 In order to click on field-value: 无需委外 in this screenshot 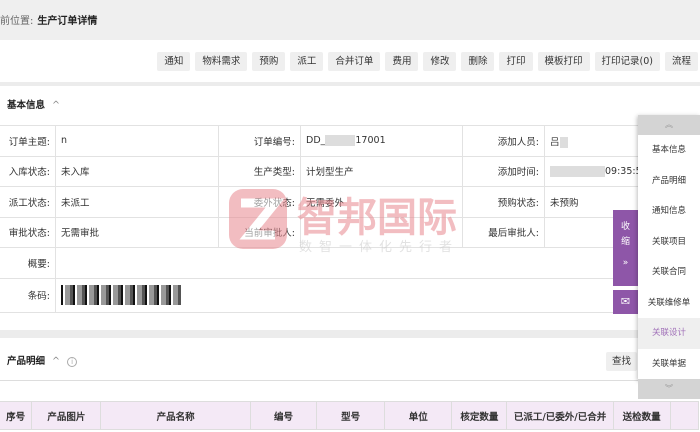, I will do `click(381, 202)`.